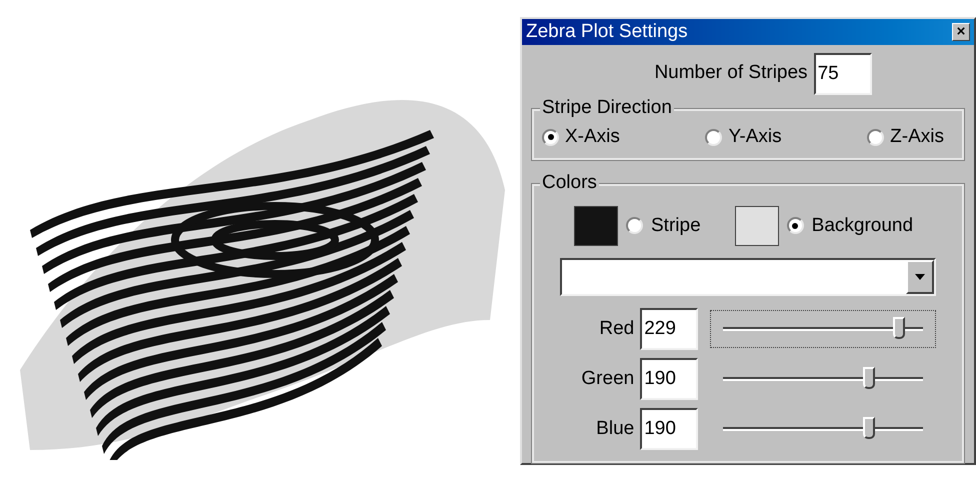 This screenshot has height=477, width=976. What do you see at coordinates (669, 329) in the screenshot?
I see `input-field: 229` at bounding box center [669, 329].